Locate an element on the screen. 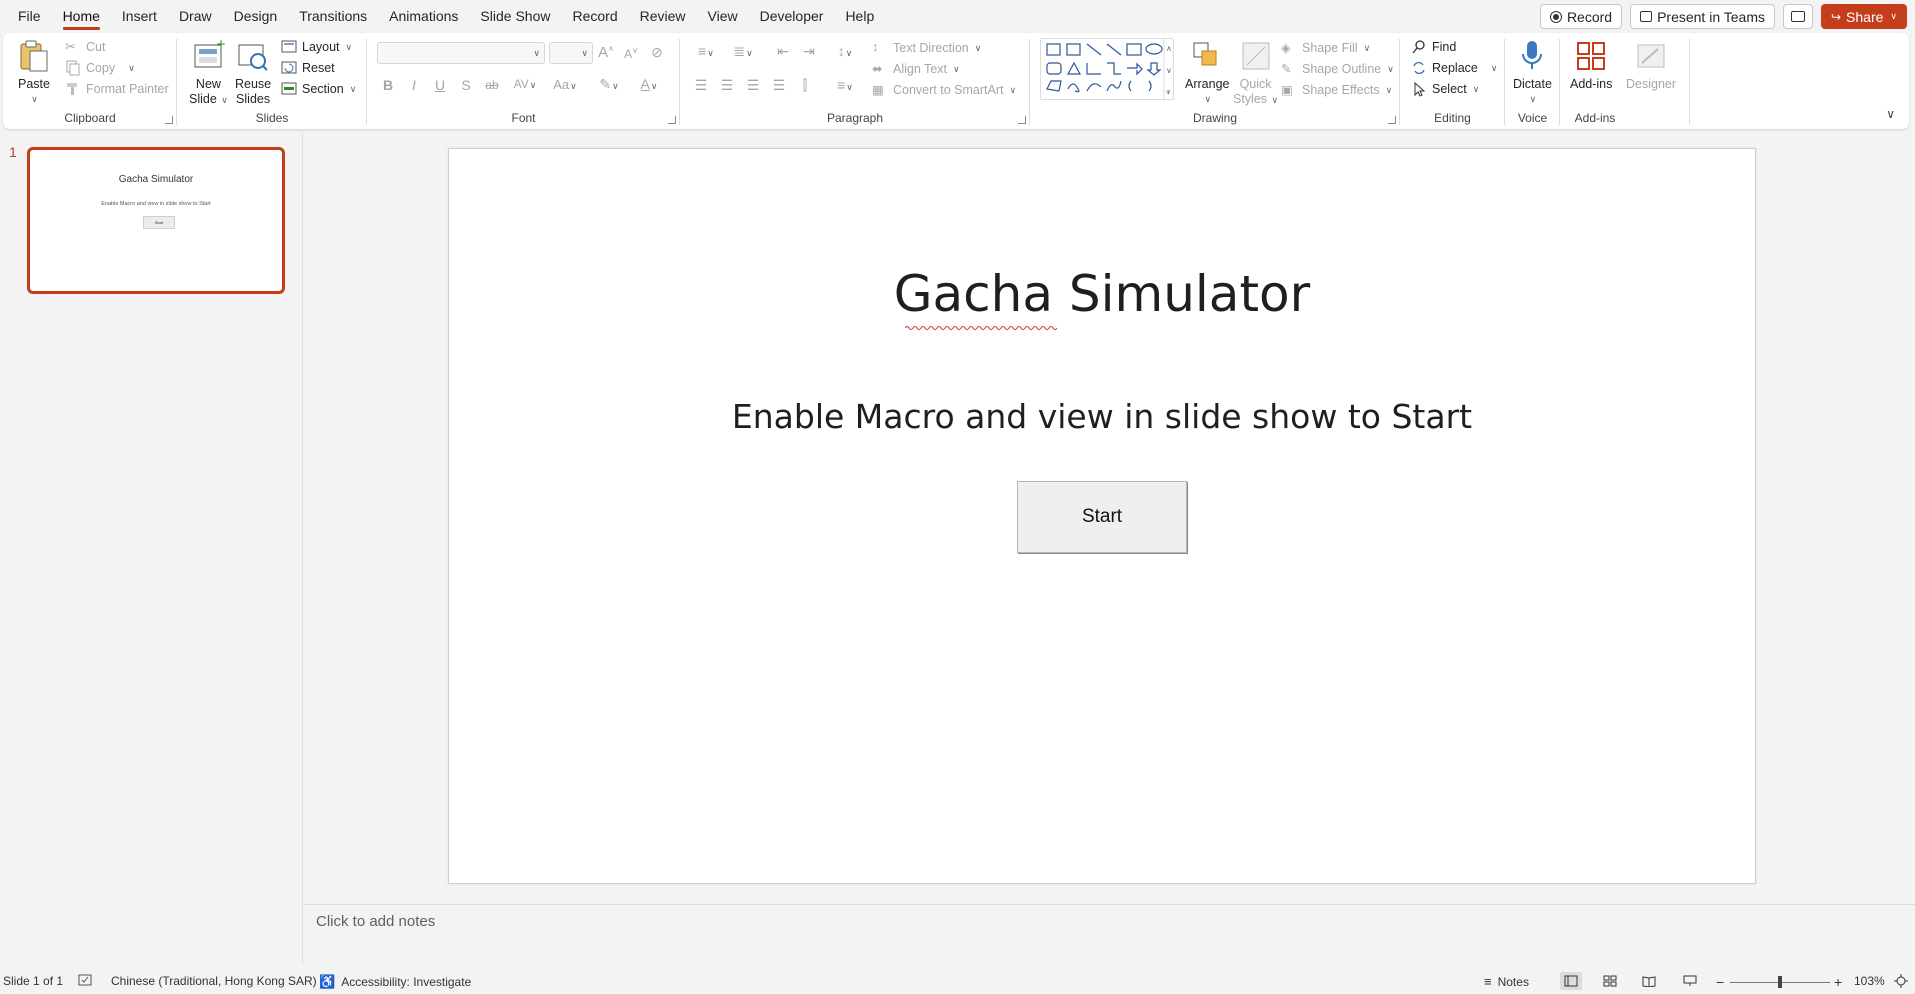 The width and height of the screenshot is (1915, 994). columns-icon: ⫿ is located at coordinates (805, 85).